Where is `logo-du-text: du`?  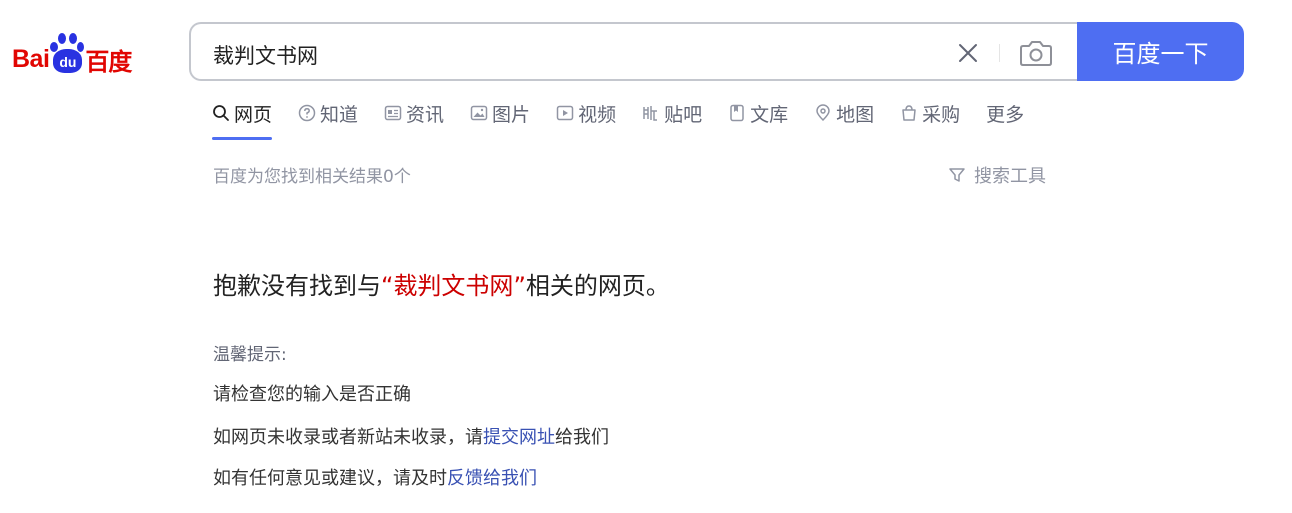
logo-du-text: du is located at coordinates (68, 61).